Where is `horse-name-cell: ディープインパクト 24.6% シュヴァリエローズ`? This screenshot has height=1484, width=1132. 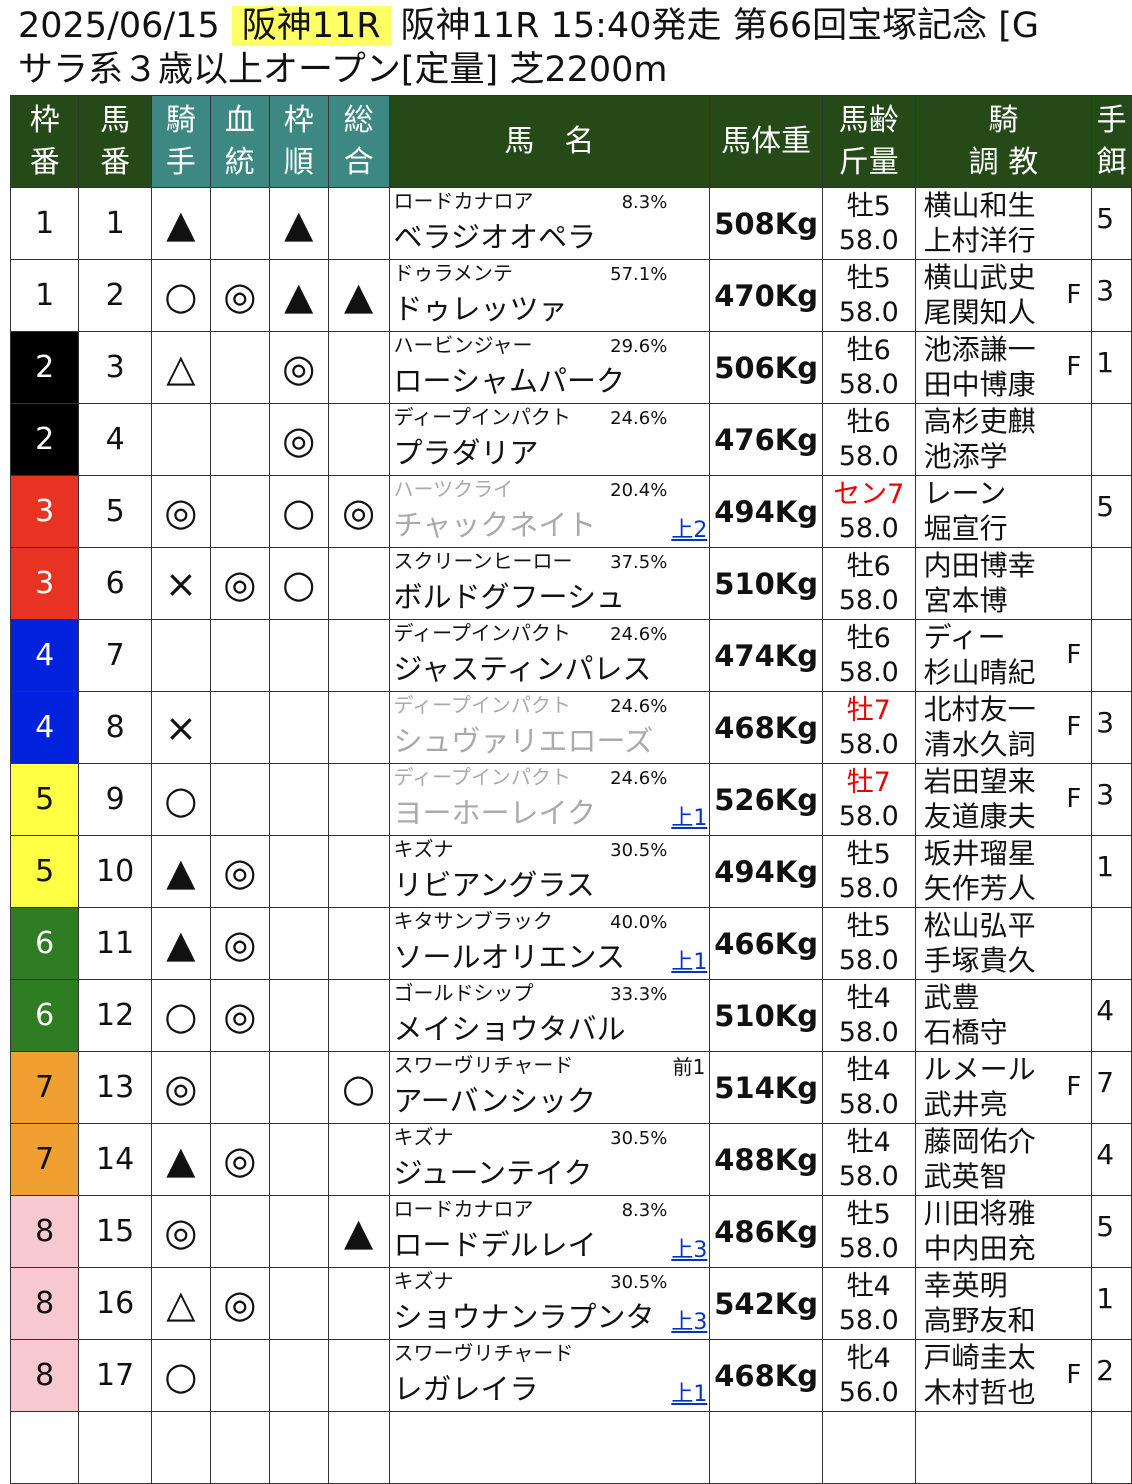
horse-name-cell: ディープインパクト 24.6% シュヴァリエローズ is located at coordinates (549, 727).